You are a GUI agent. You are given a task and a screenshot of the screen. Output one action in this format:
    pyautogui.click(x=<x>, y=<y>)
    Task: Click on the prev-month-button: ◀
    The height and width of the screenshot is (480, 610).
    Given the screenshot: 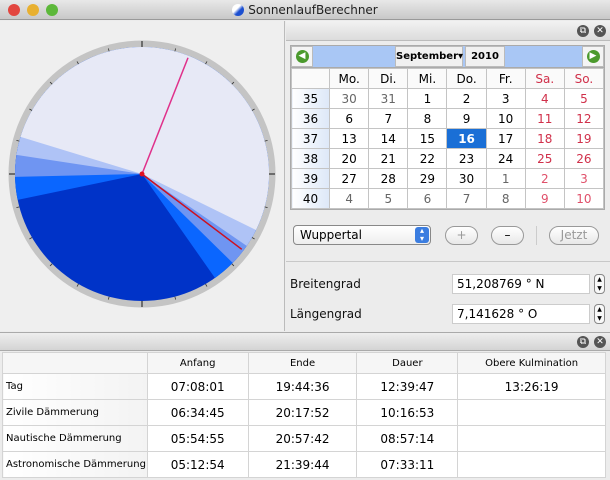 What is the action you would take?
    pyautogui.click(x=302, y=56)
    